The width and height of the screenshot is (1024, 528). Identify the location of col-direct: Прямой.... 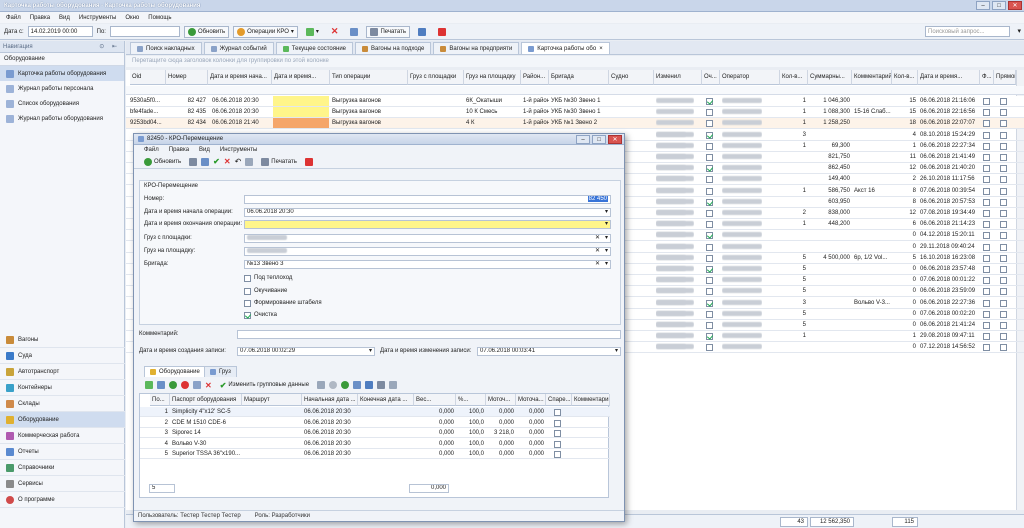
(1005, 77).